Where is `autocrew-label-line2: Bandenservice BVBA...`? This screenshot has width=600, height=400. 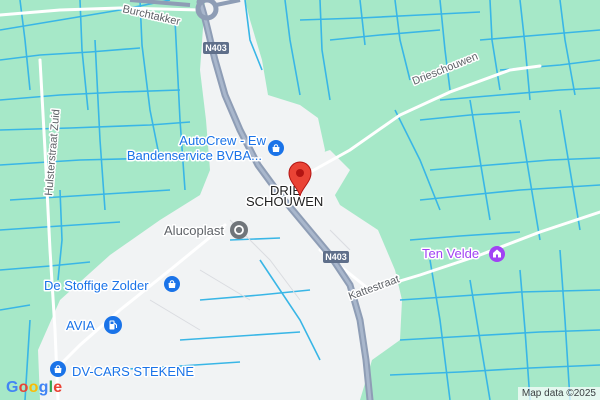
autocrew-label-line2: Bandenservice BVBA... is located at coordinates (194, 156).